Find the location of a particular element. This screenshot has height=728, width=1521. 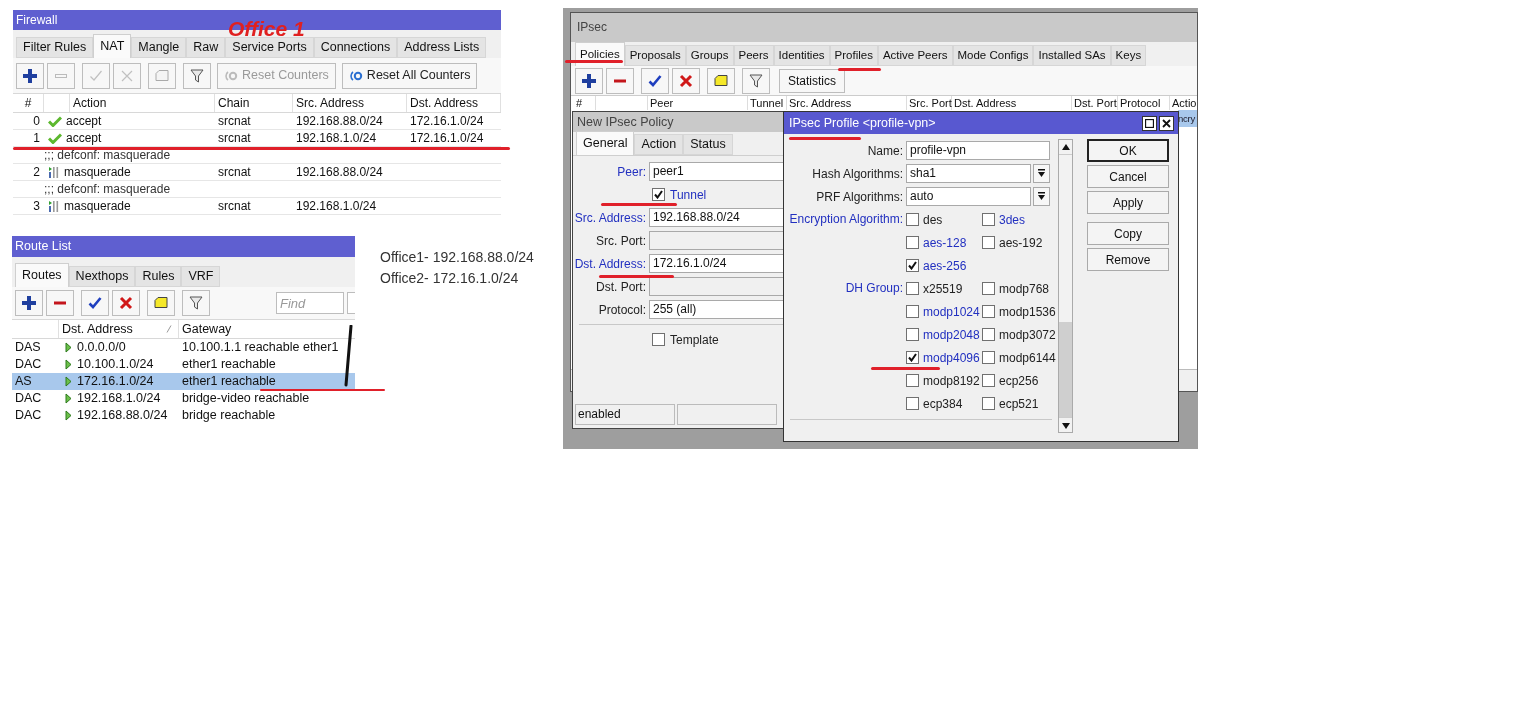

tab: Address Lists is located at coordinates (442, 47).